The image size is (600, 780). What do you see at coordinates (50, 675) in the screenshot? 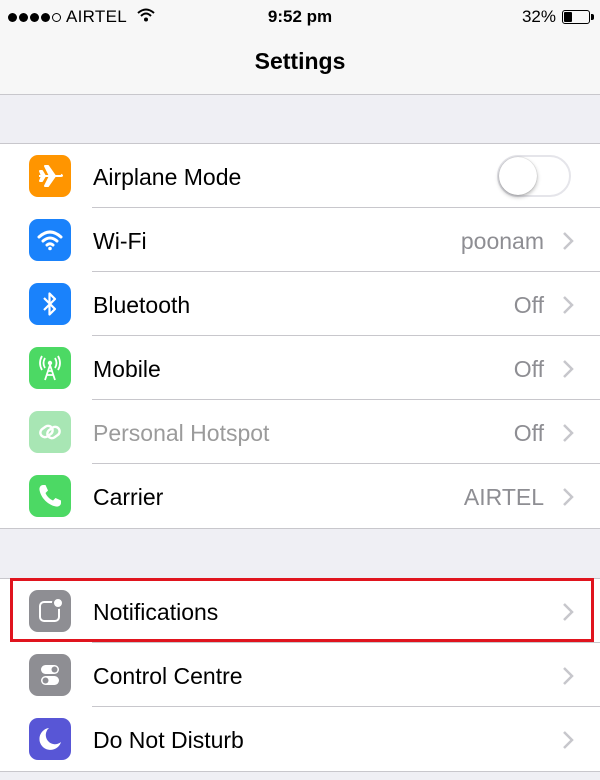
I see `control-centre-icon` at bounding box center [50, 675].